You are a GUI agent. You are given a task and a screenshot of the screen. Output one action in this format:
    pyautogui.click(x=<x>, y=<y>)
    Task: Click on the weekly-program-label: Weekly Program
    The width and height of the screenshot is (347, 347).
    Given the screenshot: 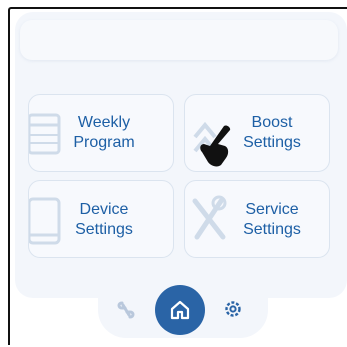 What is the action you would take?
    pyautogui.click(x=104, y=132)
    